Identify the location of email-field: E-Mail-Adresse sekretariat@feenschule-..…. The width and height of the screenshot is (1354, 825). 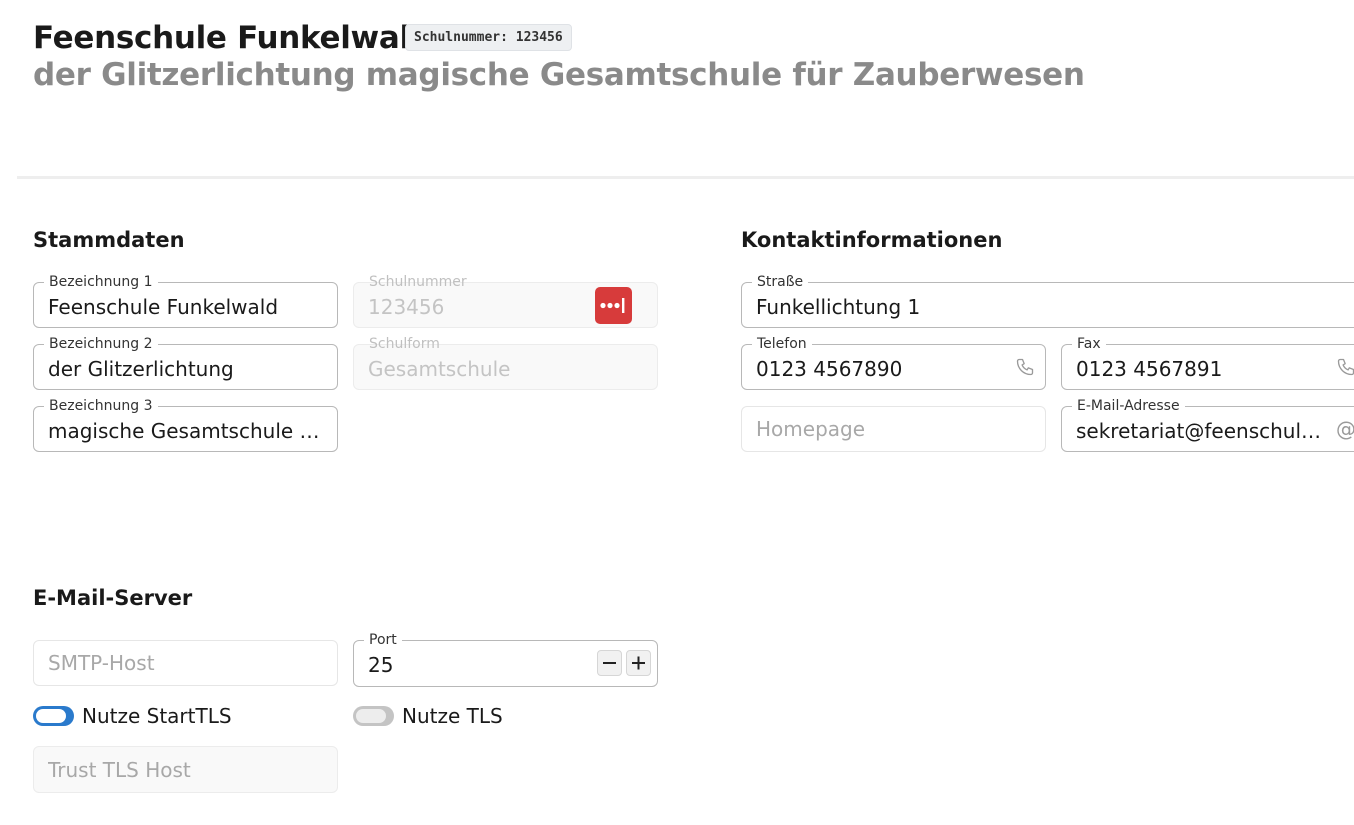
(1207, 424).